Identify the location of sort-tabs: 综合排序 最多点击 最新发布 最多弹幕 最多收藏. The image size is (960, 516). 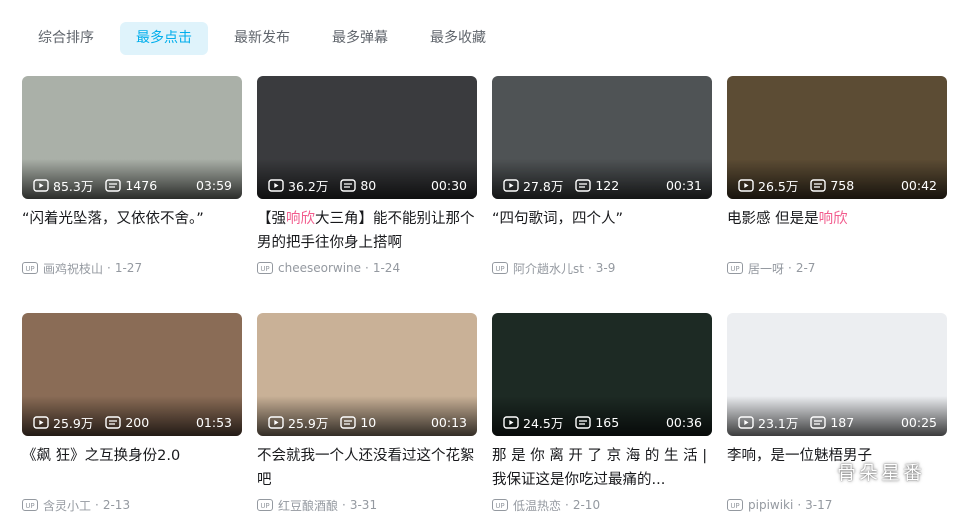
(267, 38).